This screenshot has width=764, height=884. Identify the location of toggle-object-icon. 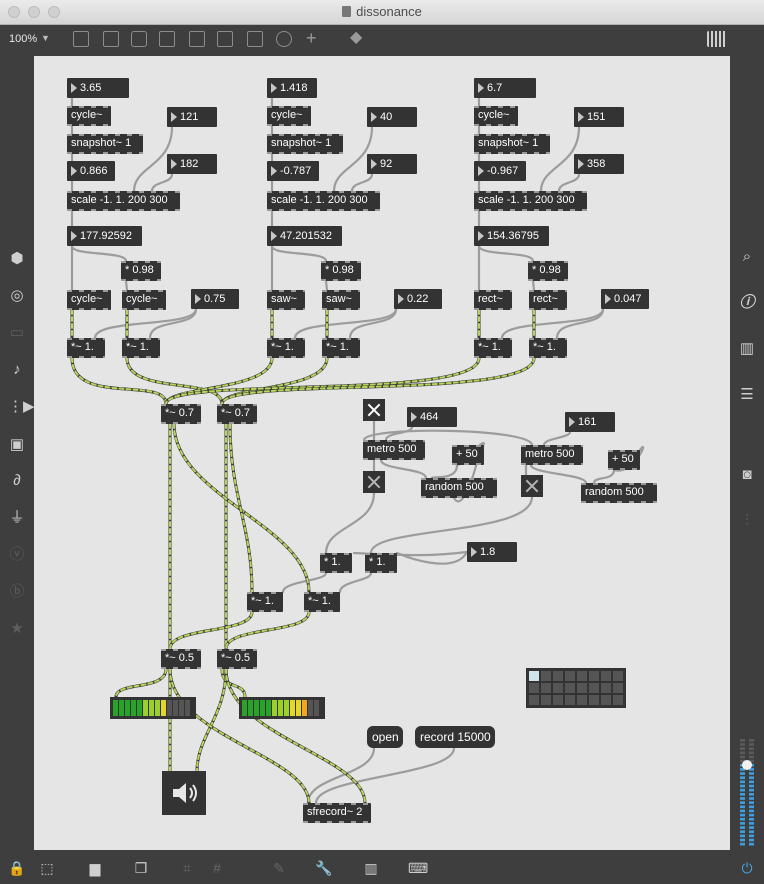
(167, 39).